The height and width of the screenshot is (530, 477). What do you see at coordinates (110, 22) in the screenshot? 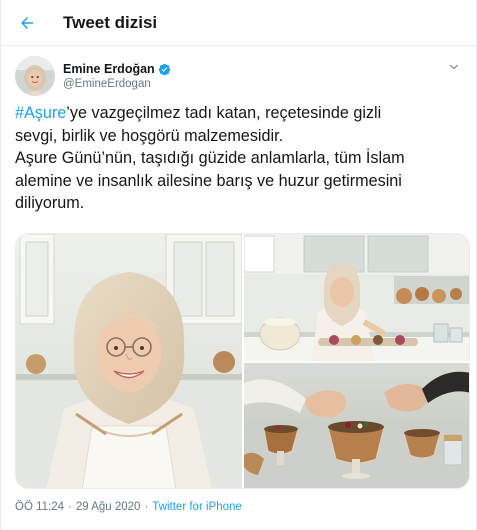
I see `page-title: Tweet dizisi` at bounding box center [110, 22].